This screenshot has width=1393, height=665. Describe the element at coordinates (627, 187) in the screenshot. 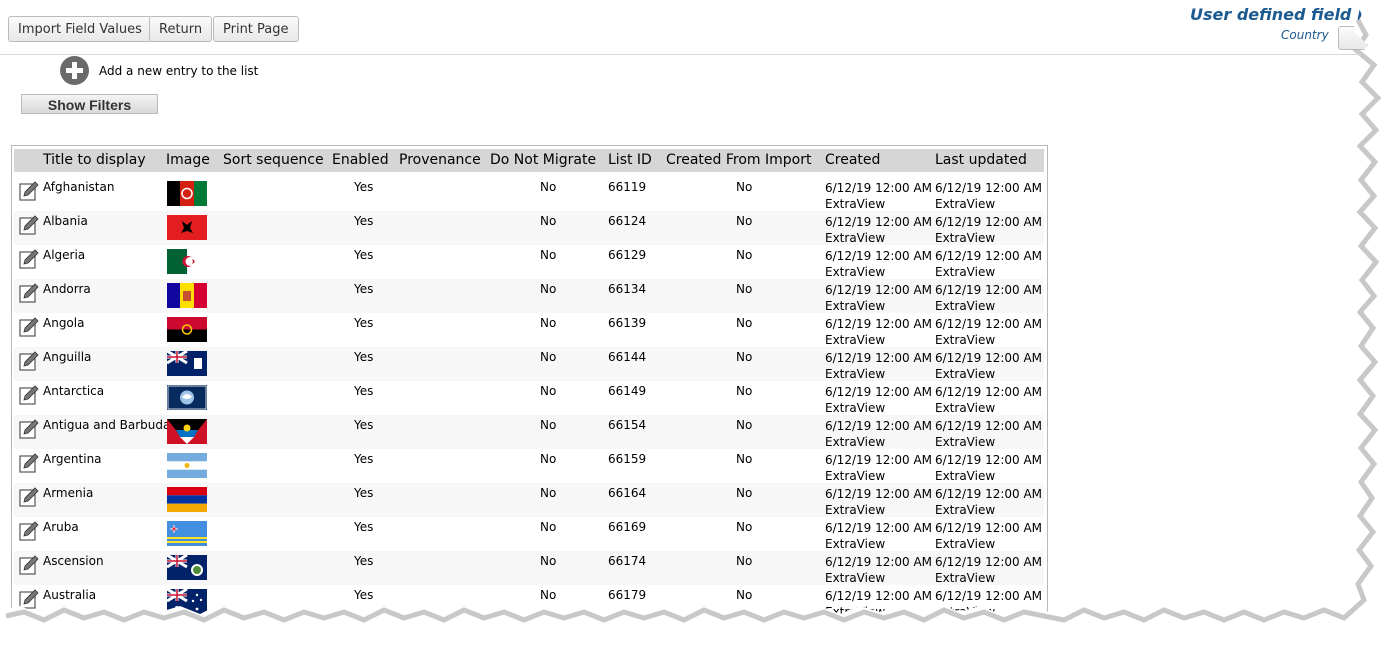

I see `row-list-id: 66119` at that location.